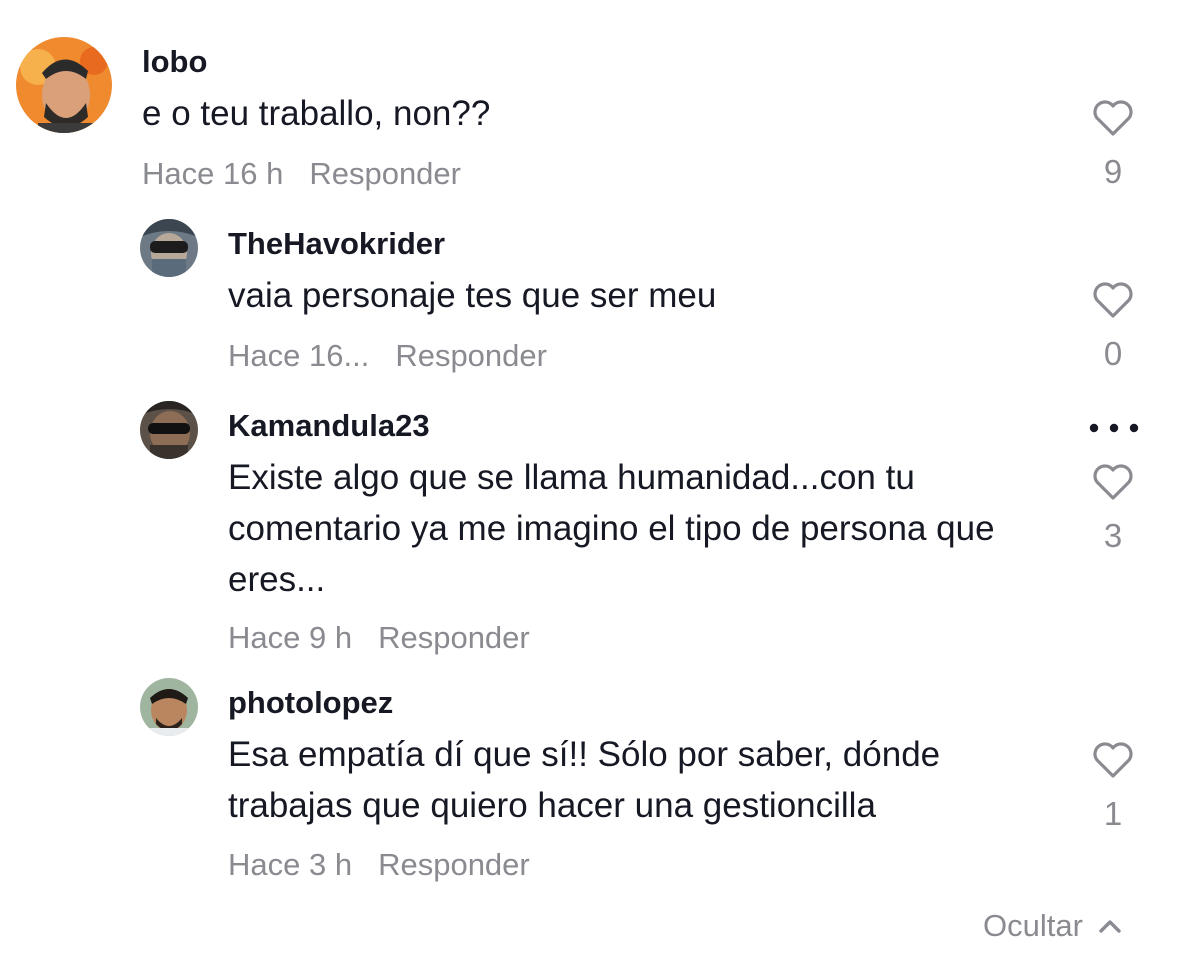 Image resolution: width=1200 pixels, height=978 pixels. What do you see at coordinates (1113, 813) in the screenshot?
I see `like-count: 1` at bounding box center [1113, 813].